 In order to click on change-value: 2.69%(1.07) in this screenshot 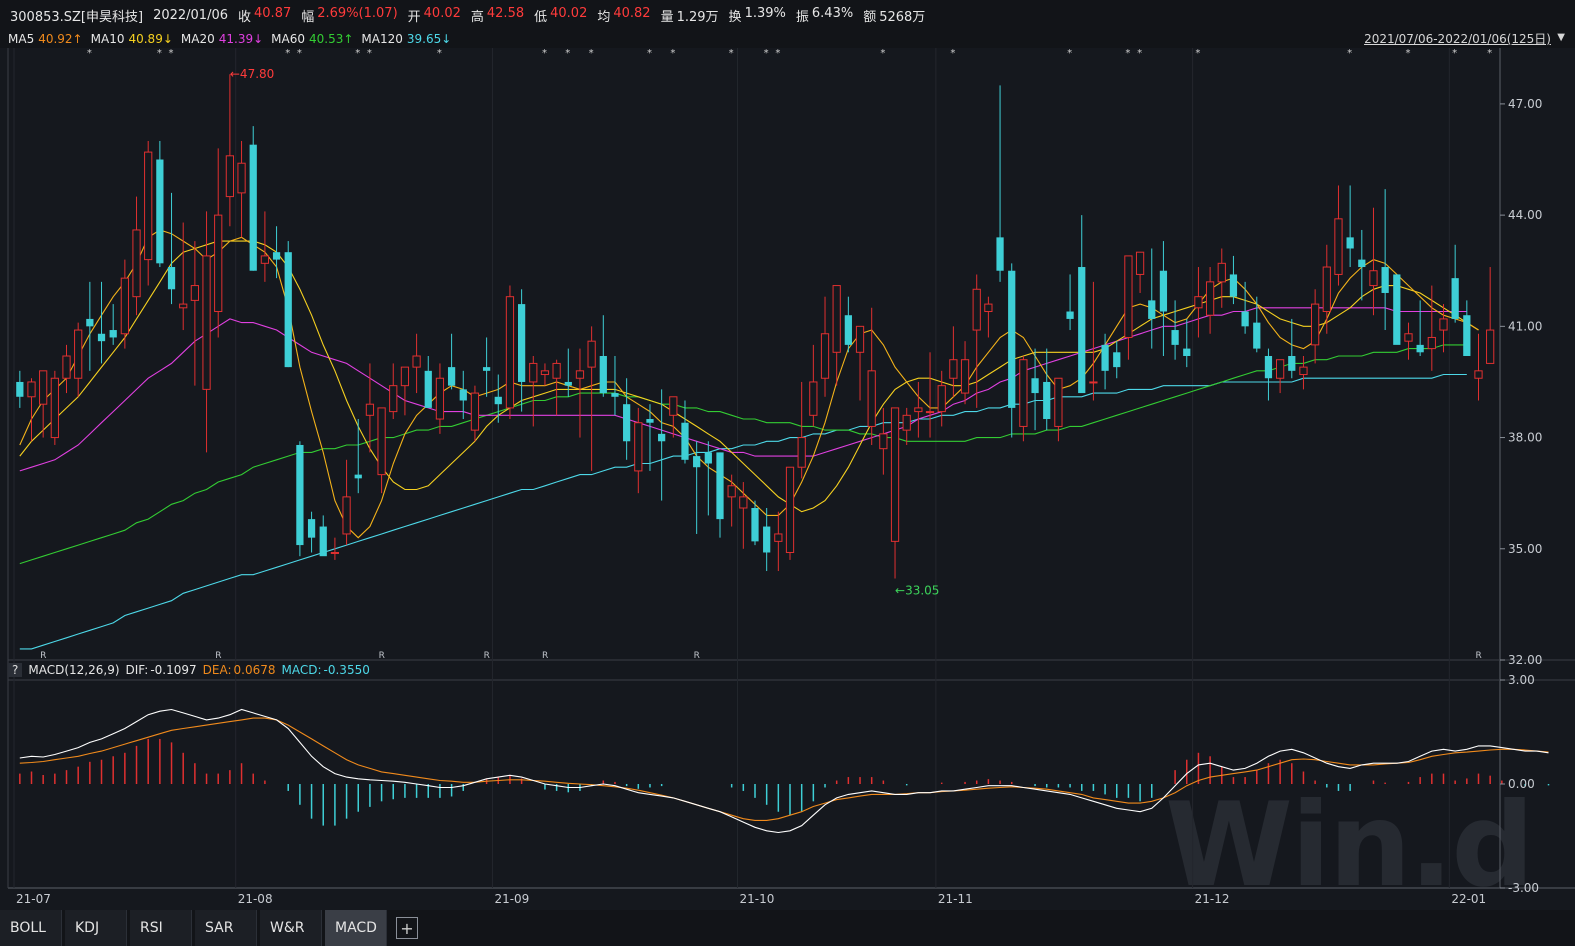, I will do `click(357, 13)`.